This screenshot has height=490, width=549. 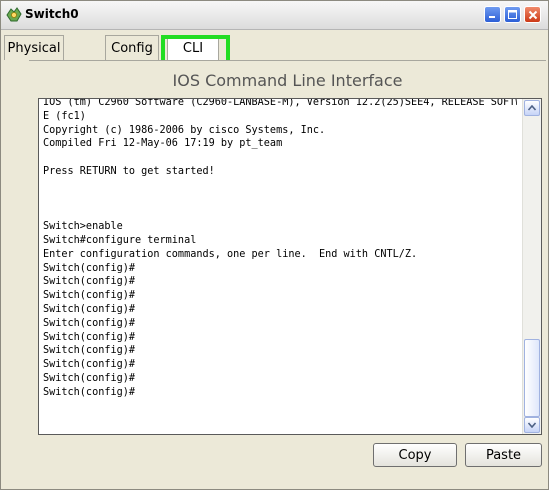 I want to click on close-icon, so click(x=532, y=14).